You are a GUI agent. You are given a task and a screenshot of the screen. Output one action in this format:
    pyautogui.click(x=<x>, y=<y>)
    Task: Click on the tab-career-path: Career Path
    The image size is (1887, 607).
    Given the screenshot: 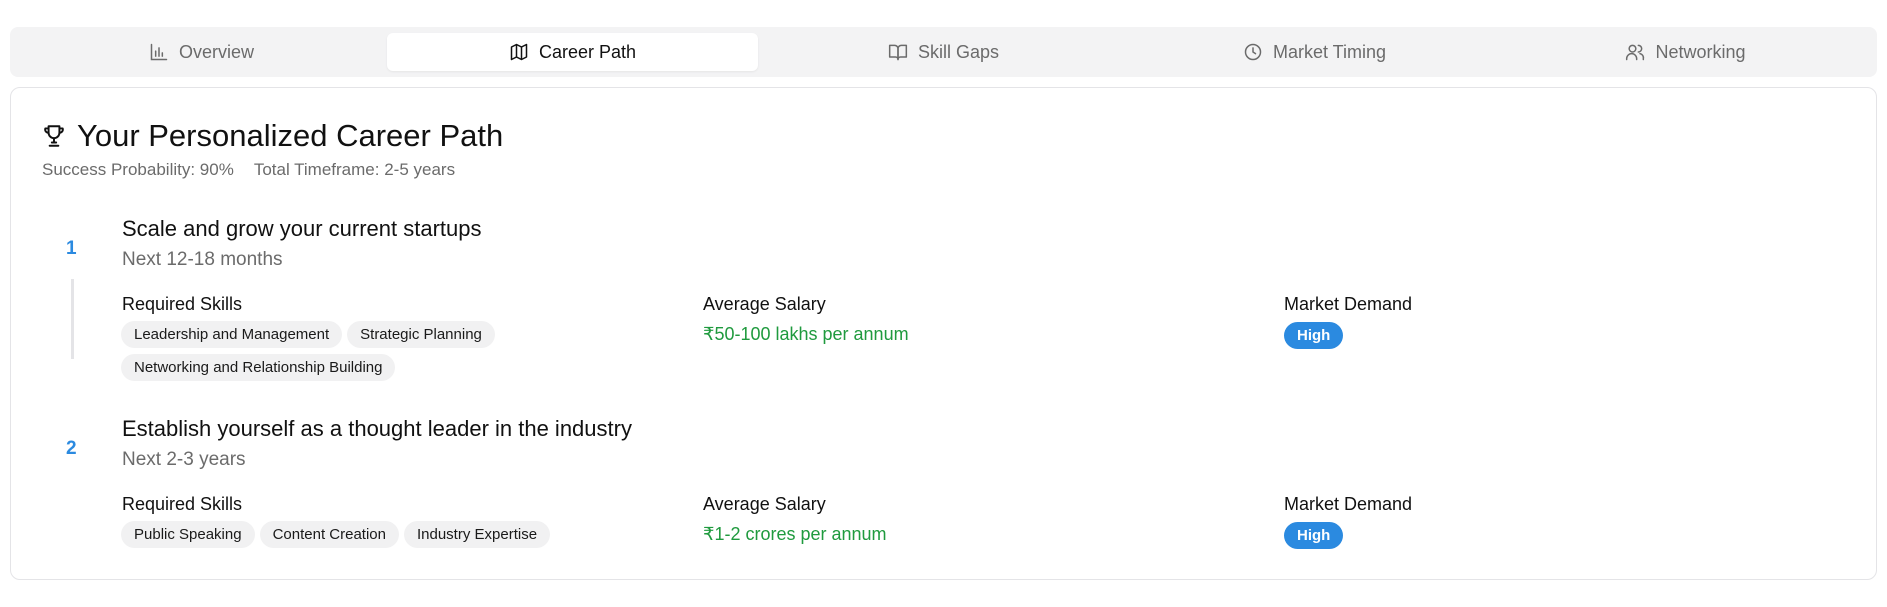 What is the action you would take?
    pyautogui.click(x=572, y=52)
    